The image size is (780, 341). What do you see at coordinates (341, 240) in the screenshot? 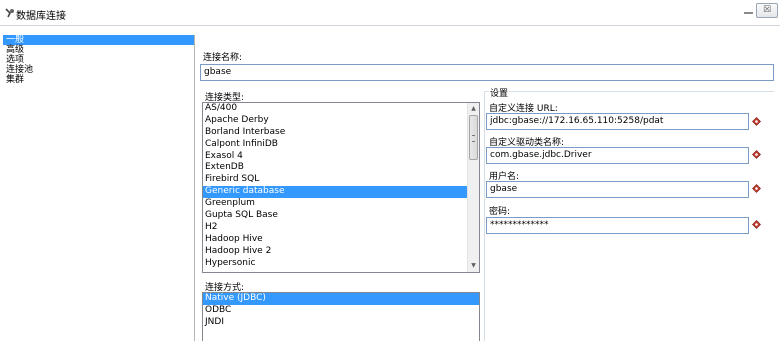
I see `list-item: Hadoop Hive` at bounding box center [341, 240].